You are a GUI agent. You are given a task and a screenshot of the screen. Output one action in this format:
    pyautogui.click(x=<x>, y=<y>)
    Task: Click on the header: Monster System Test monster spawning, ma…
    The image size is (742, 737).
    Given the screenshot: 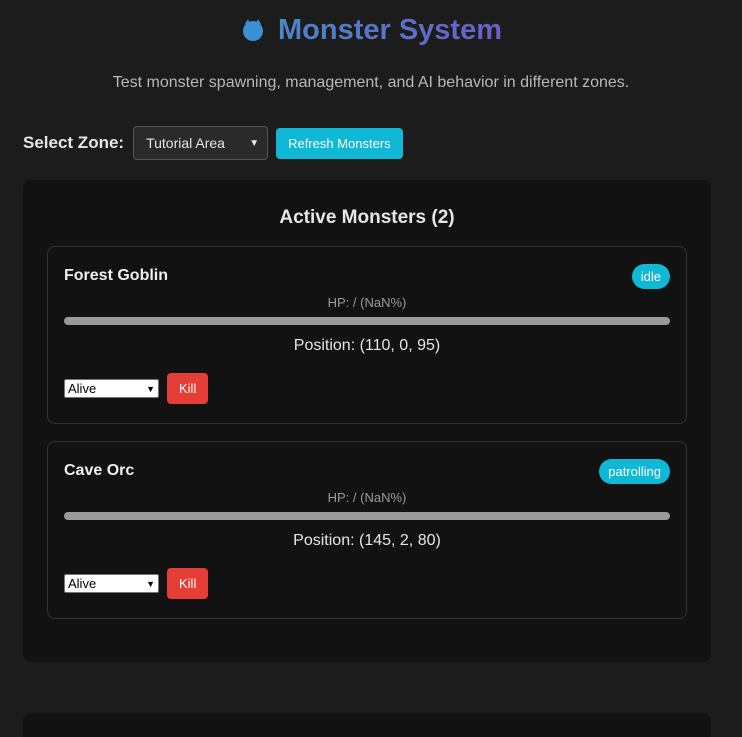 What is the action you would take?
    pyautogui.click(x=371, y=46)
    